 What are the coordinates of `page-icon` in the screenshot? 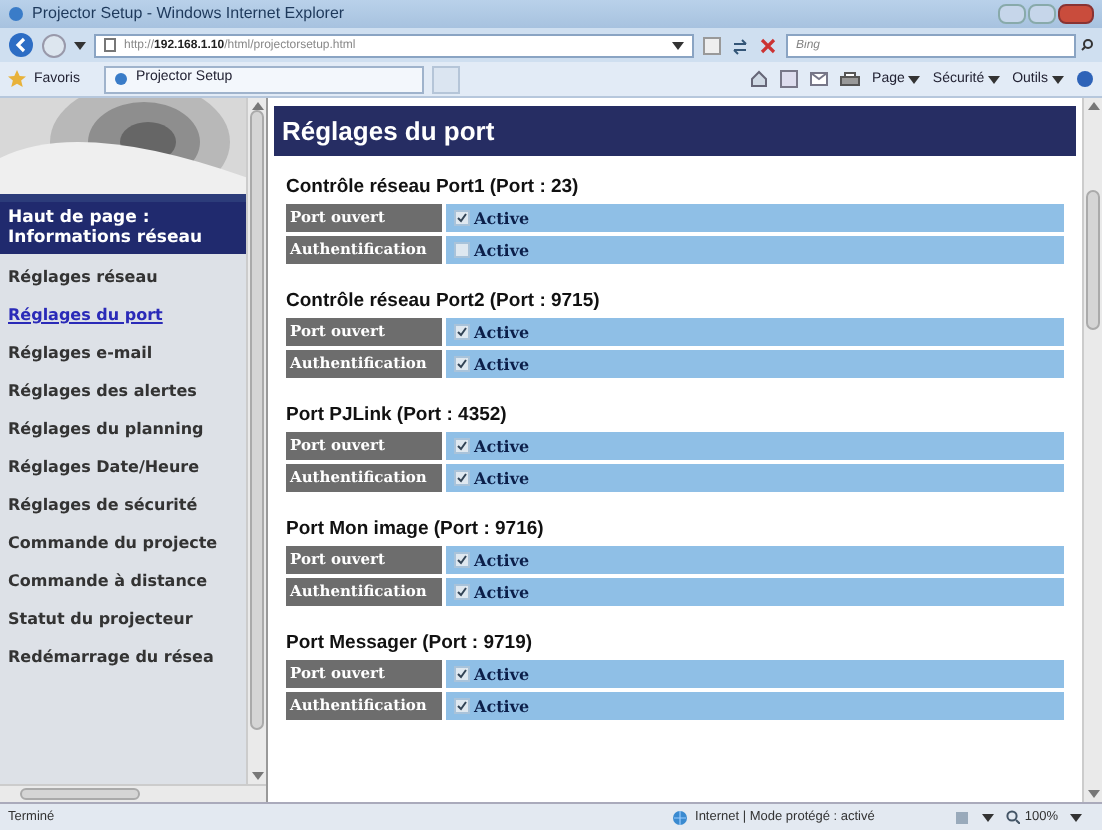 It's located at (110, 45).